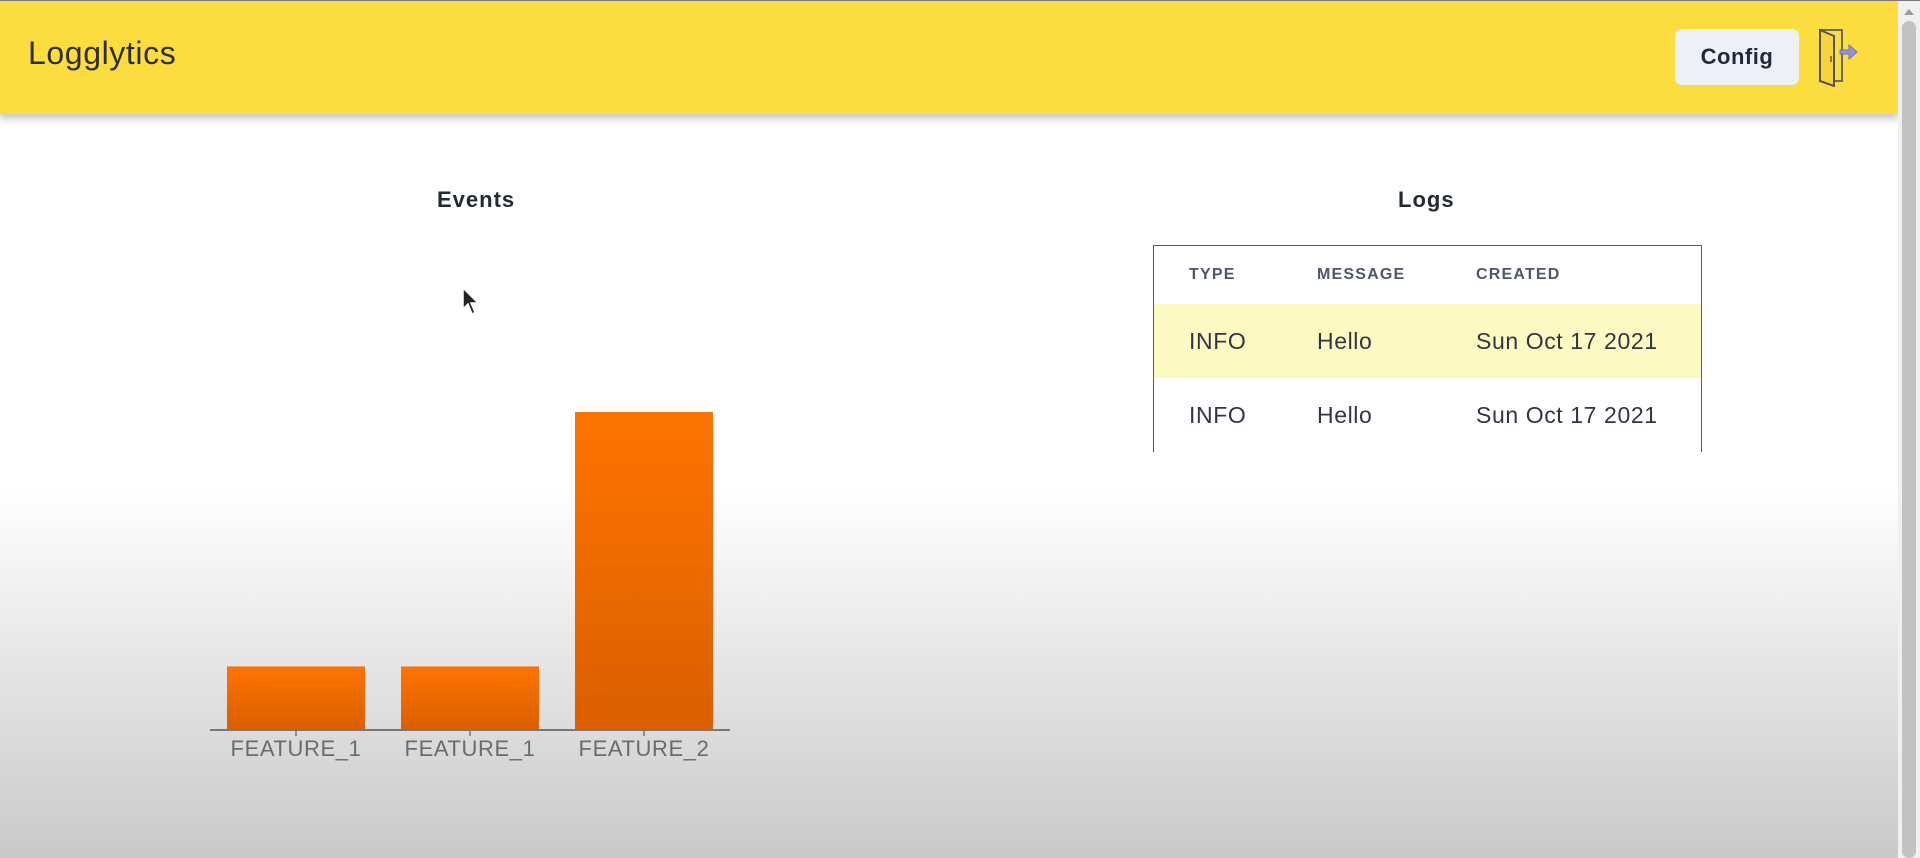 Image resolution: width=1920 pixels, height=858 pixels. I want to click on config-button: Config, so click(1737, 57).